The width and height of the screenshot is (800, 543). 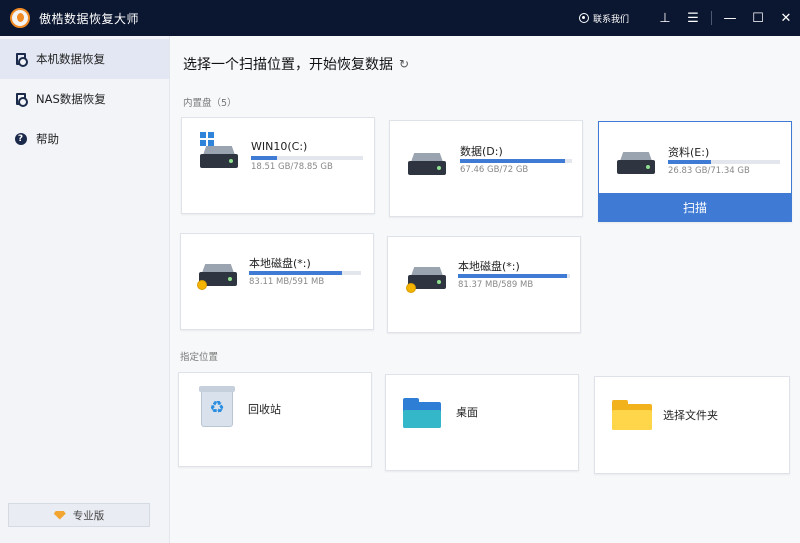 I want to click on location-card-recycle-bin: ♻ 回收站, so click(x=275, y=419).